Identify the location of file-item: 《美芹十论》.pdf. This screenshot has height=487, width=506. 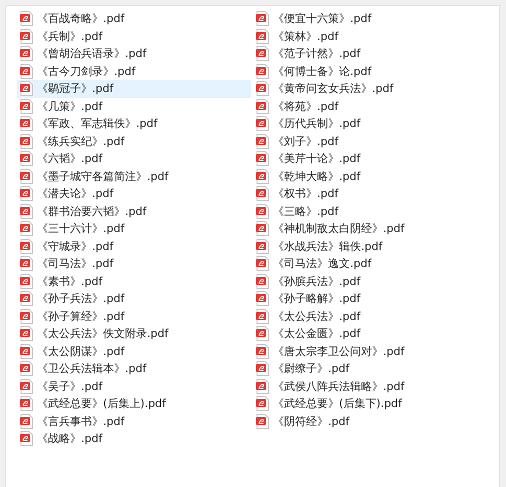
(370, 159).